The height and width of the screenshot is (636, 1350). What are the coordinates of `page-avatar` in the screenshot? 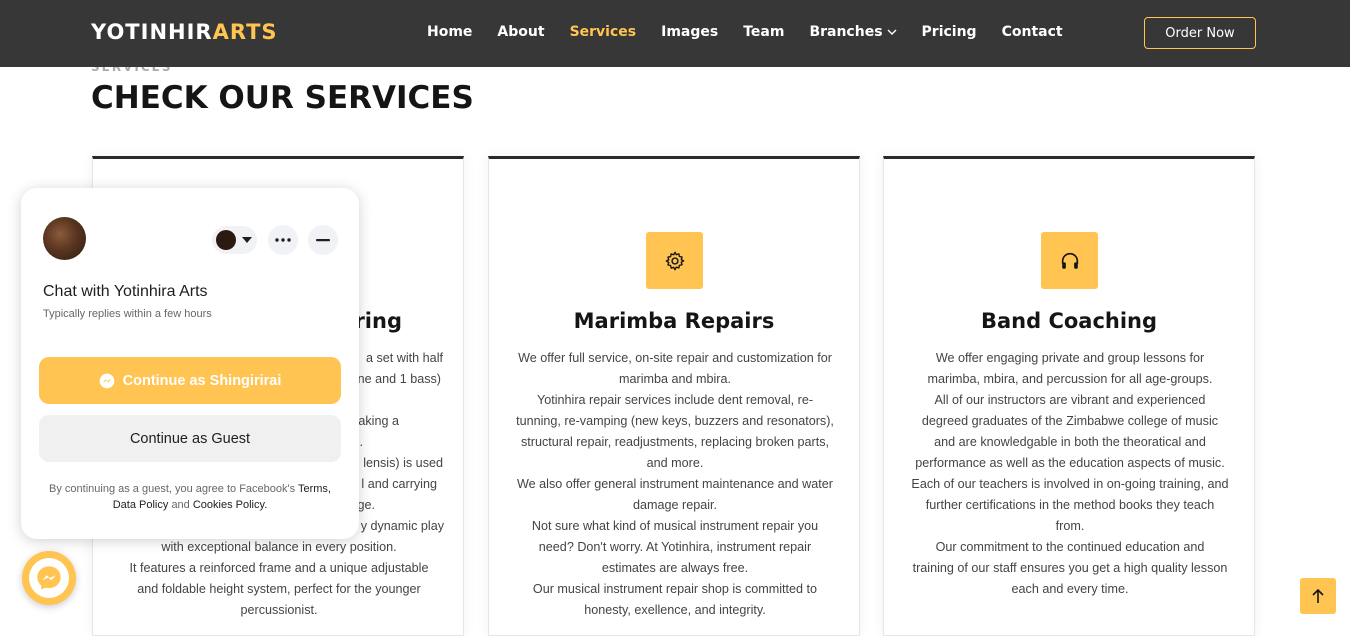 It's located at (64, 238).